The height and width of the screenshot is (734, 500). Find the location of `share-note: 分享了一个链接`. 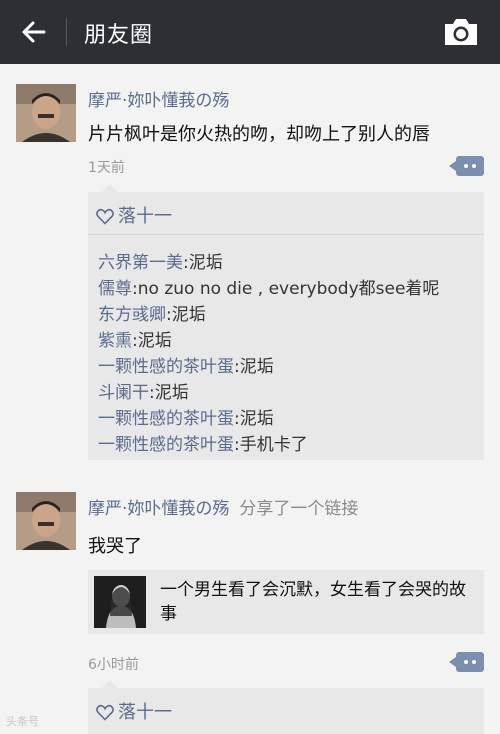

share-note: 分享了一个链接 is located at coordinates (299, 509).